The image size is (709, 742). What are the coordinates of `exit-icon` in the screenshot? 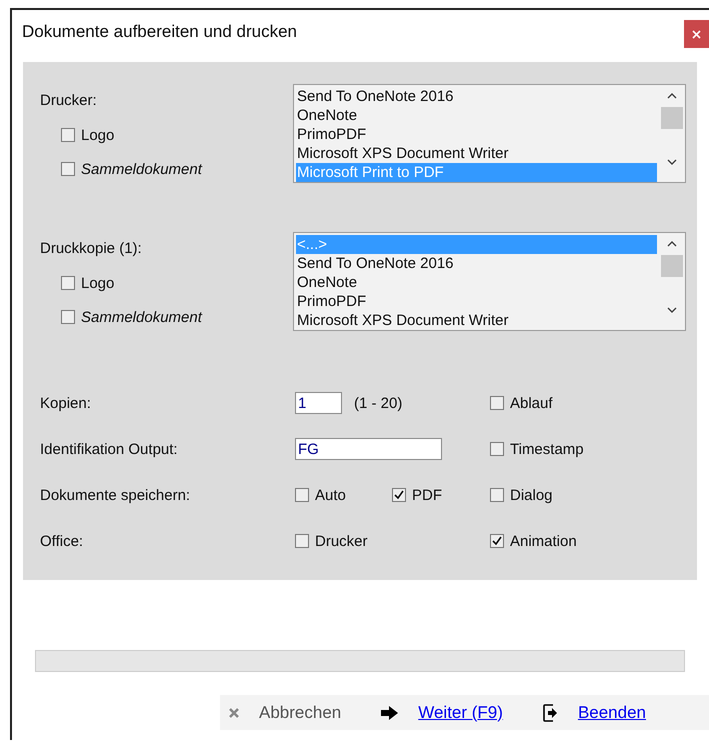 It's located at (550, 713).